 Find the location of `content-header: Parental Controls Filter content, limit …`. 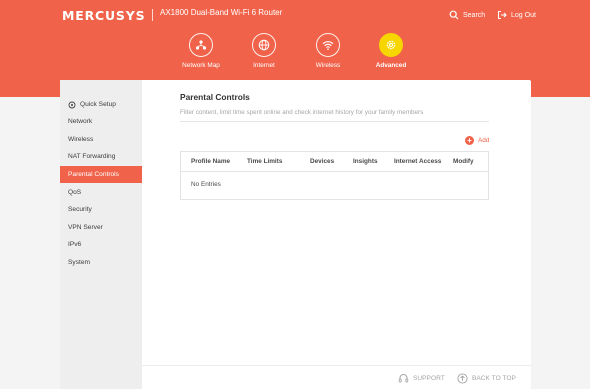

content-header: Parental Controls Filter content, limit … is located at coordinates (335, 104).